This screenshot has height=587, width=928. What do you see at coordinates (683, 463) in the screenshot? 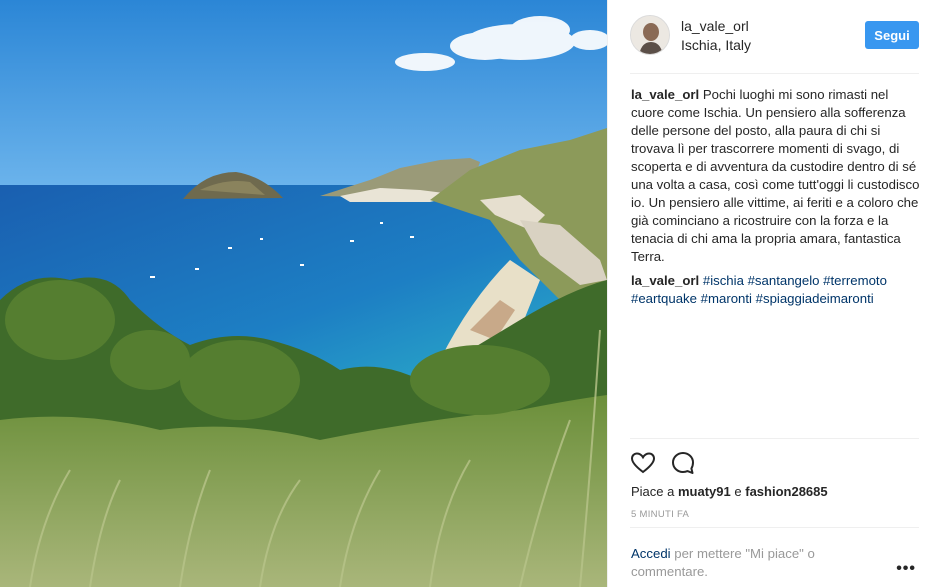
I see `comment-bubble-icon` at bounding box center [683, 463].